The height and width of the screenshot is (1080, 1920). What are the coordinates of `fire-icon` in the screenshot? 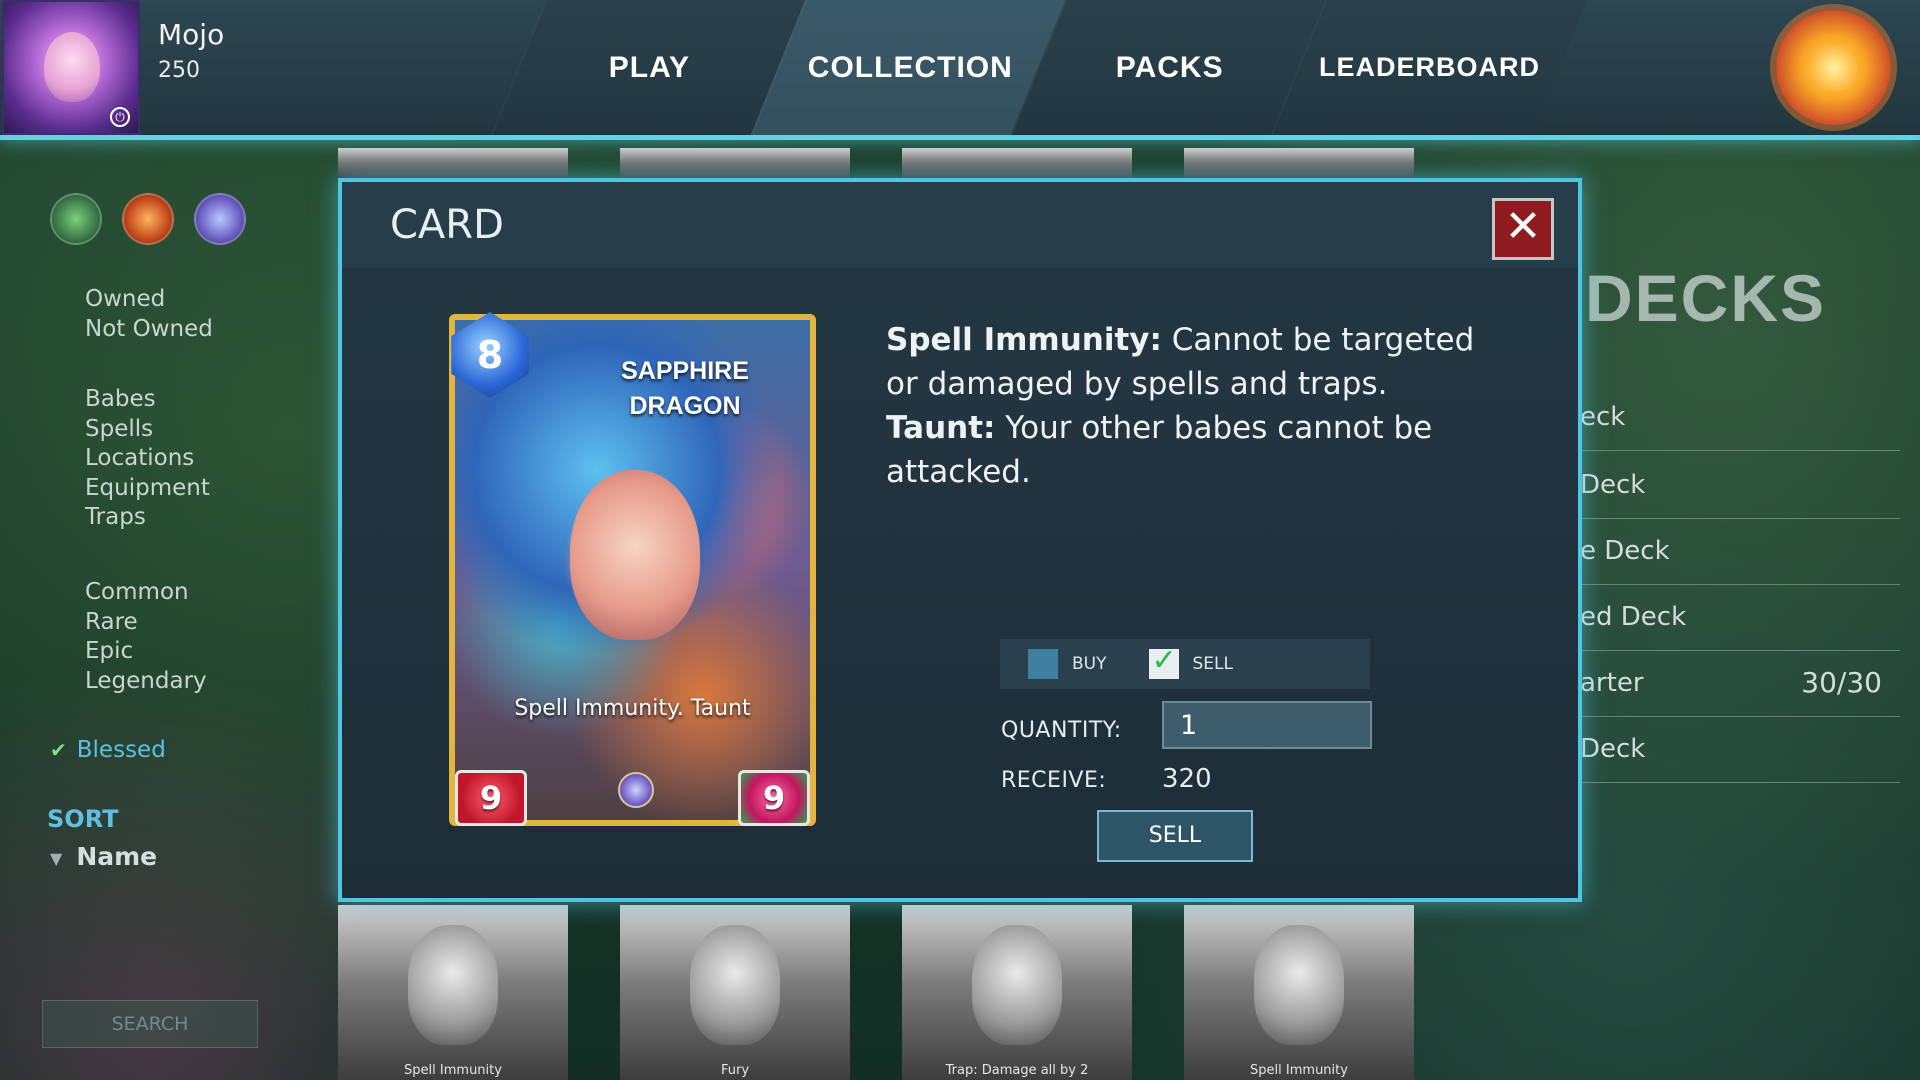 It's located at (148, 219).